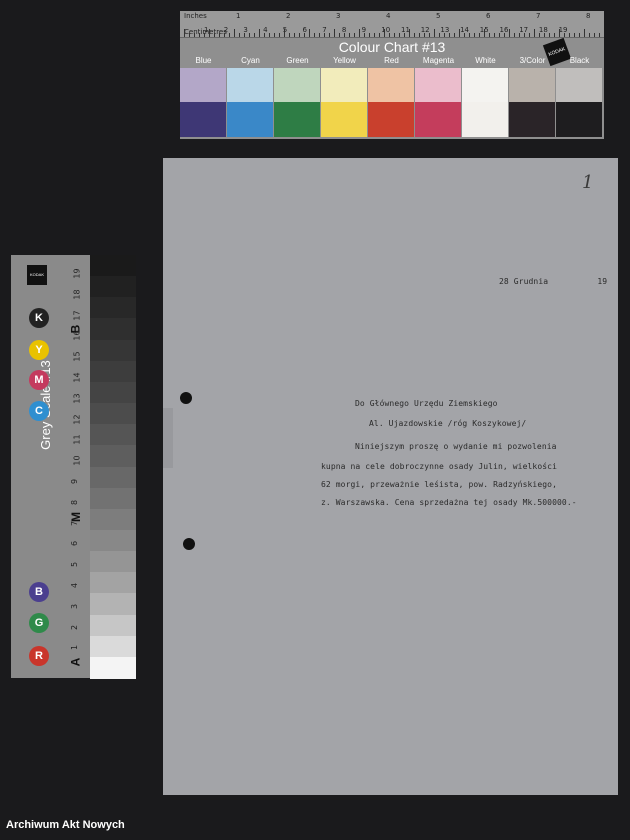 The width and height of the screenshot is (630, 840). Describe the element at coordinates (532, 60) in the screenshot. I see `patch-label-3color: 3/Color` at that location.